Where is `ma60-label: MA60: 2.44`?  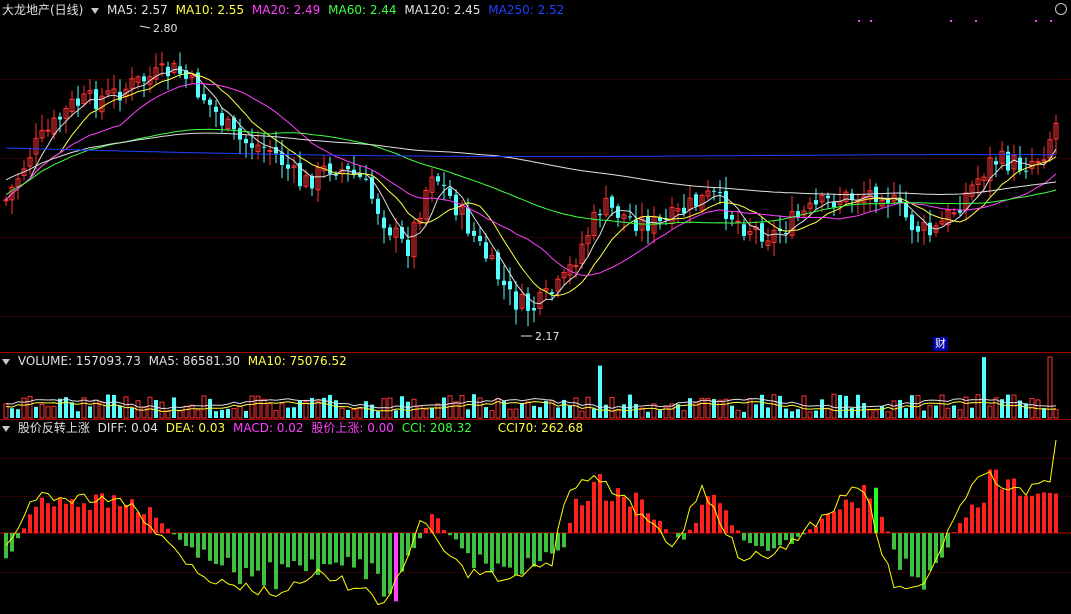
ma60-label: MA60: 2.44 is located at coordinates (362, 10).